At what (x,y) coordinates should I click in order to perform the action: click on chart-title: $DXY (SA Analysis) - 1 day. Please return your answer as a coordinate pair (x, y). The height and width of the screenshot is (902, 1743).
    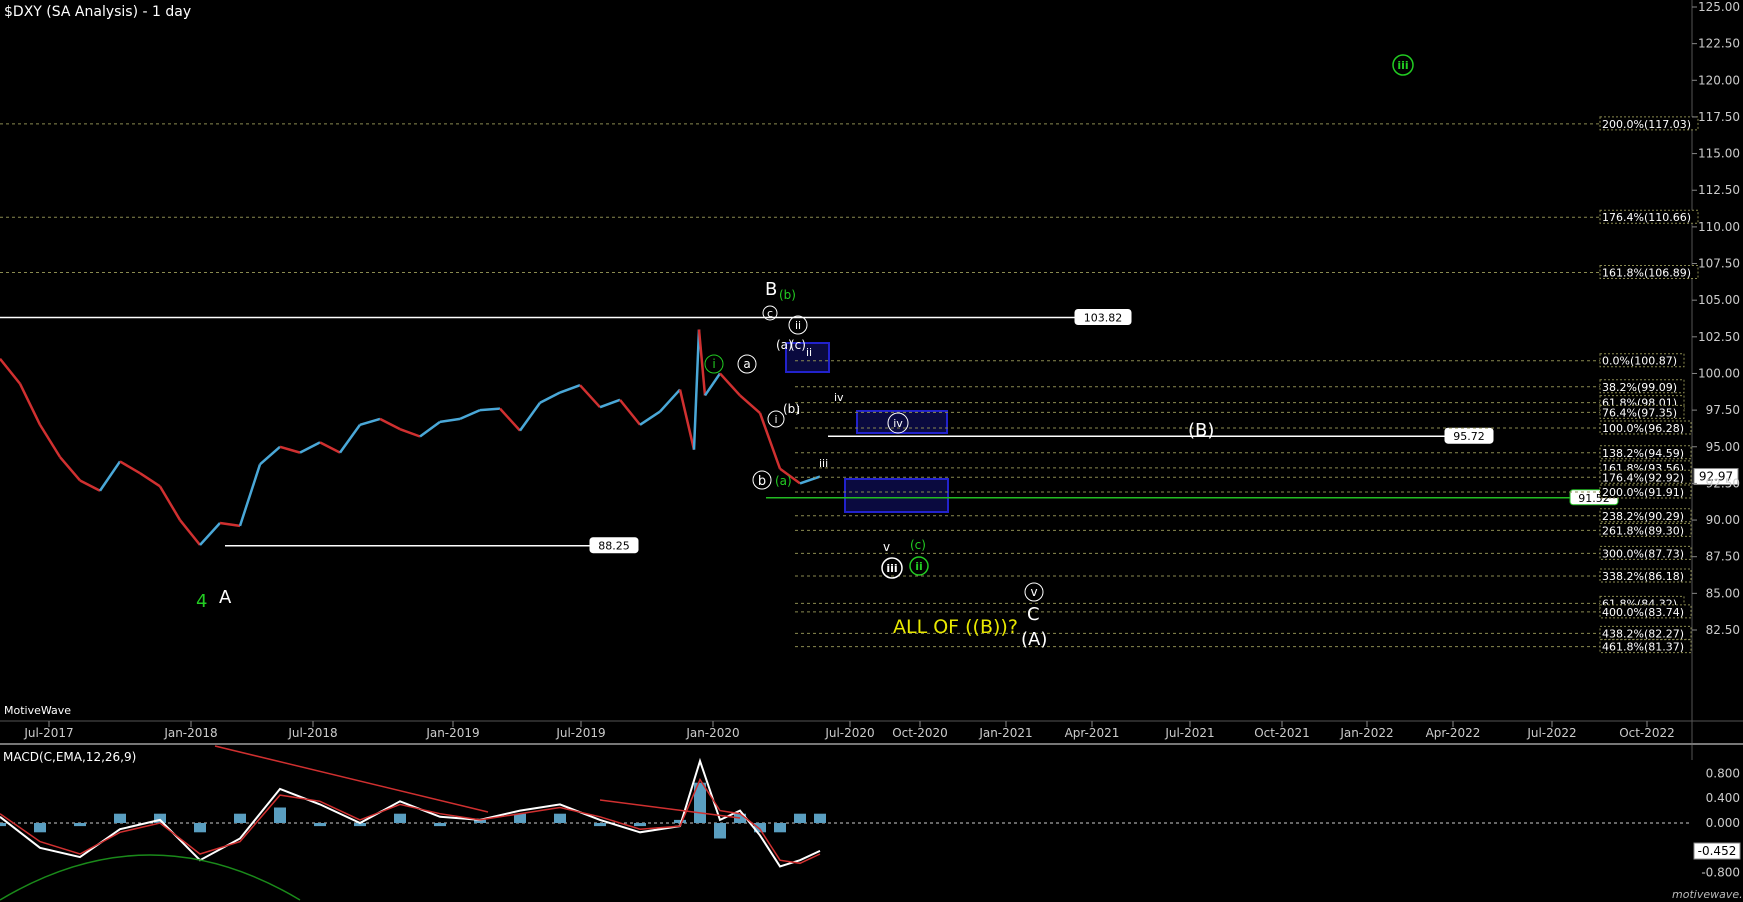
    Looking at the image, I should click on (97, 12).